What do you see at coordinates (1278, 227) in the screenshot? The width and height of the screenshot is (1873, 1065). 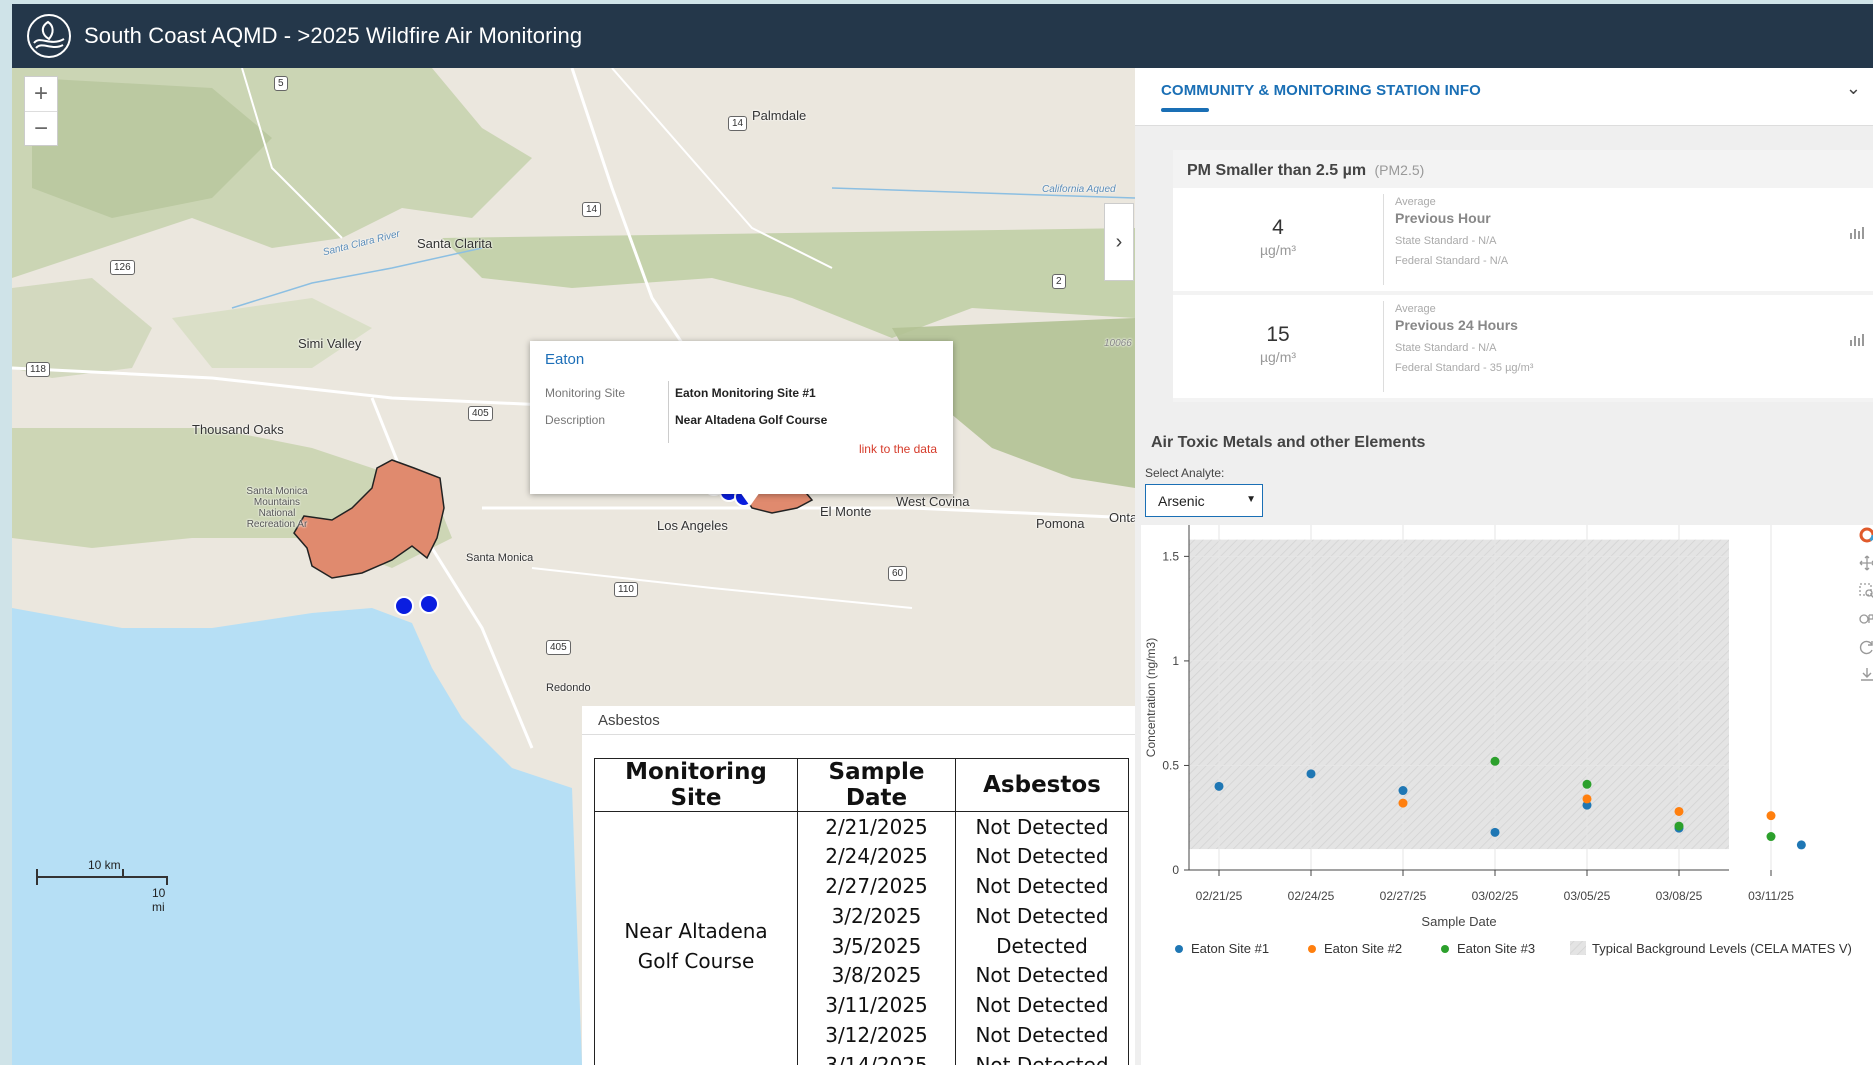 I see `pm25-value: 4` at bounding box center [1278, 227].